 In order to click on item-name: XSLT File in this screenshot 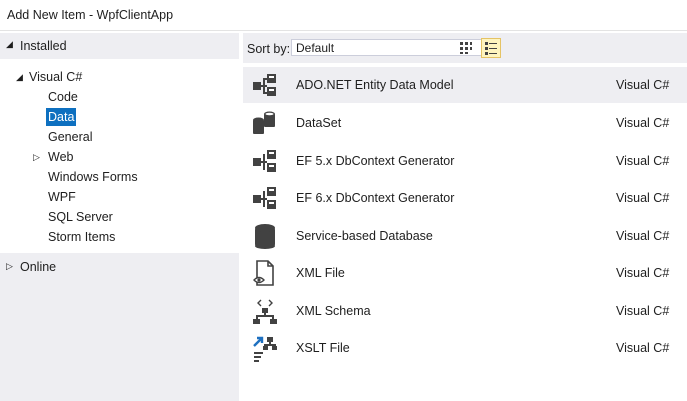, I will do `click(323, 348)`.